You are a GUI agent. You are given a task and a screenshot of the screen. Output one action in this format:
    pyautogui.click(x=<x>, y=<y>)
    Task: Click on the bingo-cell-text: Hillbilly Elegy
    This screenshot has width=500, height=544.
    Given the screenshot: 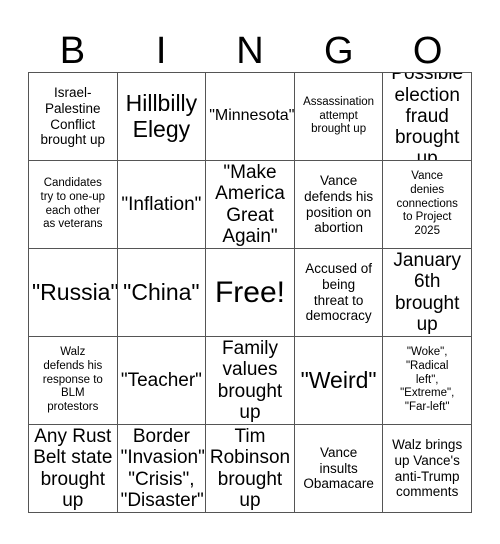 What is the action you would take?
    pyautogui.click(x=161, y=116)
    